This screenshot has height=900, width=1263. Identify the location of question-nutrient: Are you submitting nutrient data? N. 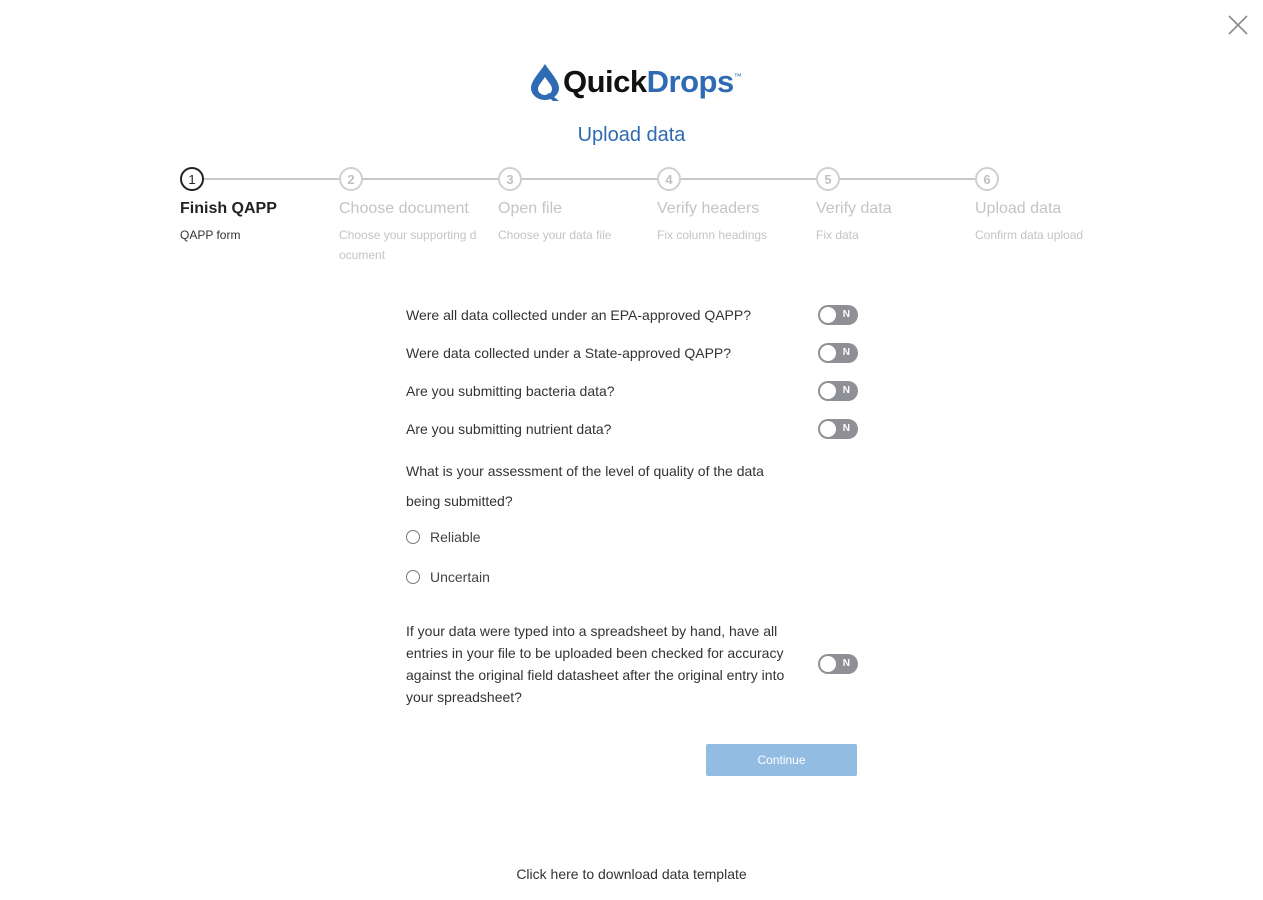
(632, 429).